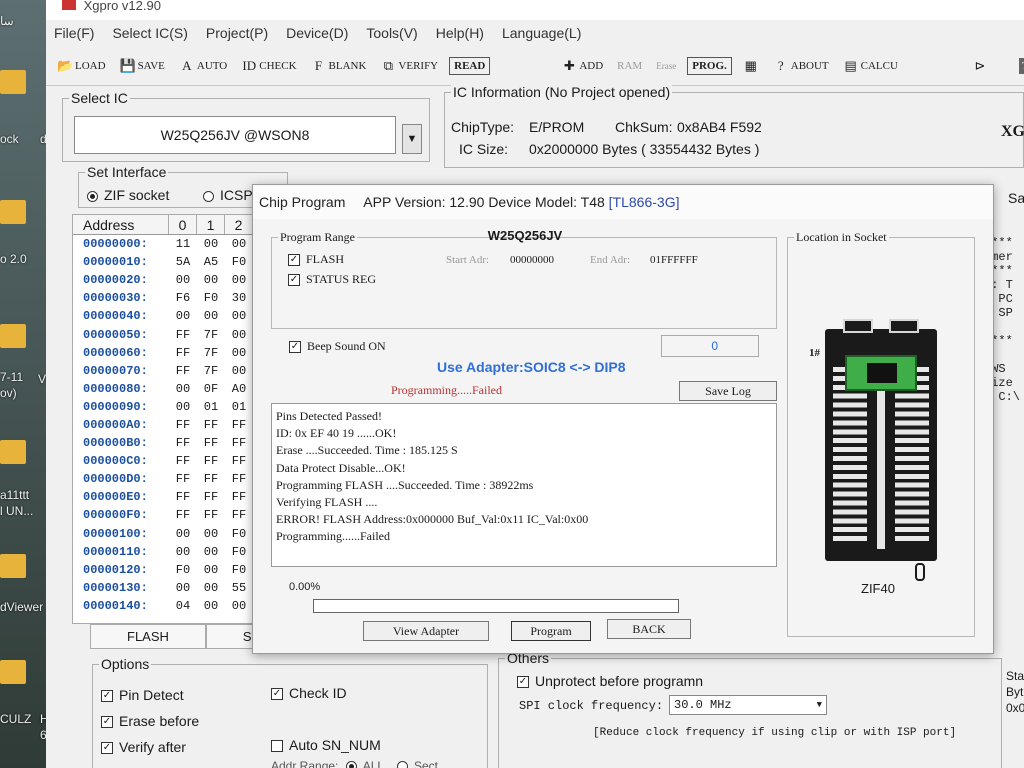  I want to click on table-row: 000000B0: FF FF FF, so click(177, 443).